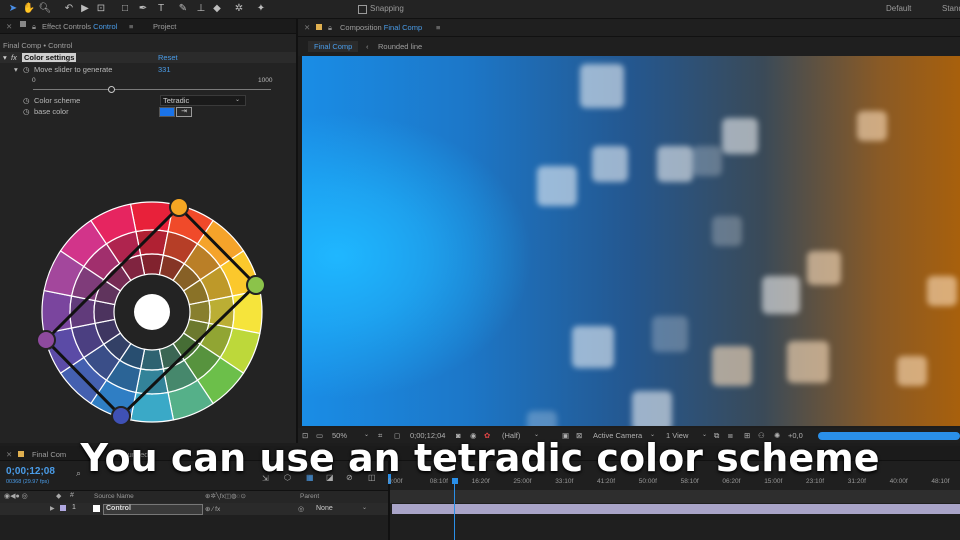 This screenshot has height=540, width=960. I want to click on pickwhip-icon: ◎, so click(301, 509).